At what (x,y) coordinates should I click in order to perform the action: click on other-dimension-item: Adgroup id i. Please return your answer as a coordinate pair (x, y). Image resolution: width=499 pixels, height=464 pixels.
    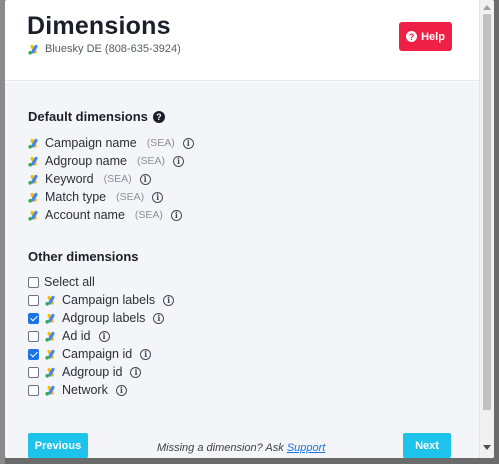
    Looking at the image, I should click on (85, 372).